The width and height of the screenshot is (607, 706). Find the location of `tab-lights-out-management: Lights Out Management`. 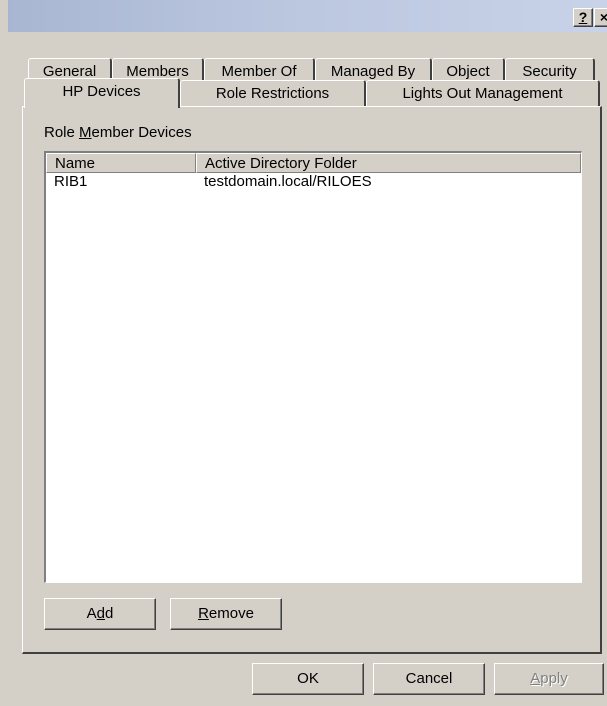

tab-lights-out-management: Lights Out Management is located at coordinates (483, 93).